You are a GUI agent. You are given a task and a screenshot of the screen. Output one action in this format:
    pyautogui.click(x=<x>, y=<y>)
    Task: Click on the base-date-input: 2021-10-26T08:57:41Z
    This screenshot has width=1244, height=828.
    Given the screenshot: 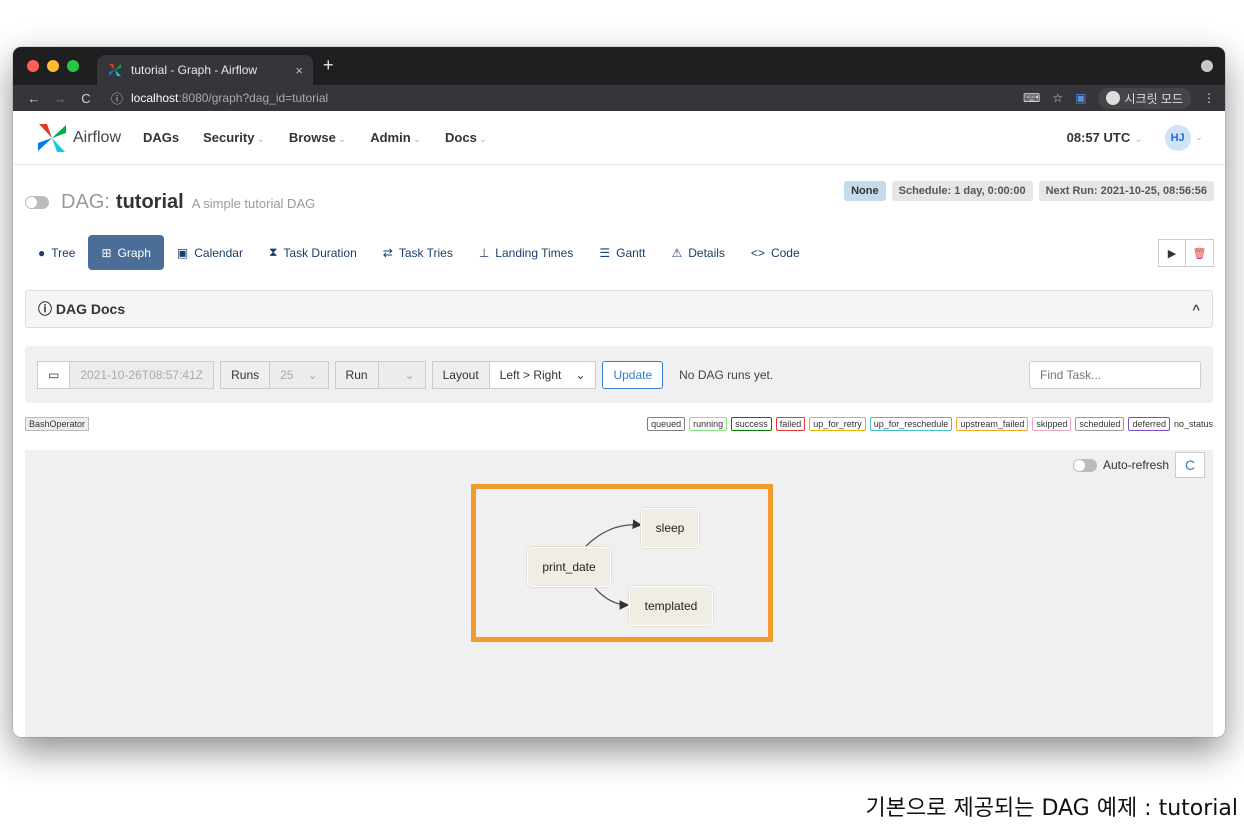 What is the action you would take?
    pyautogui.click(x=142, y=374)
    